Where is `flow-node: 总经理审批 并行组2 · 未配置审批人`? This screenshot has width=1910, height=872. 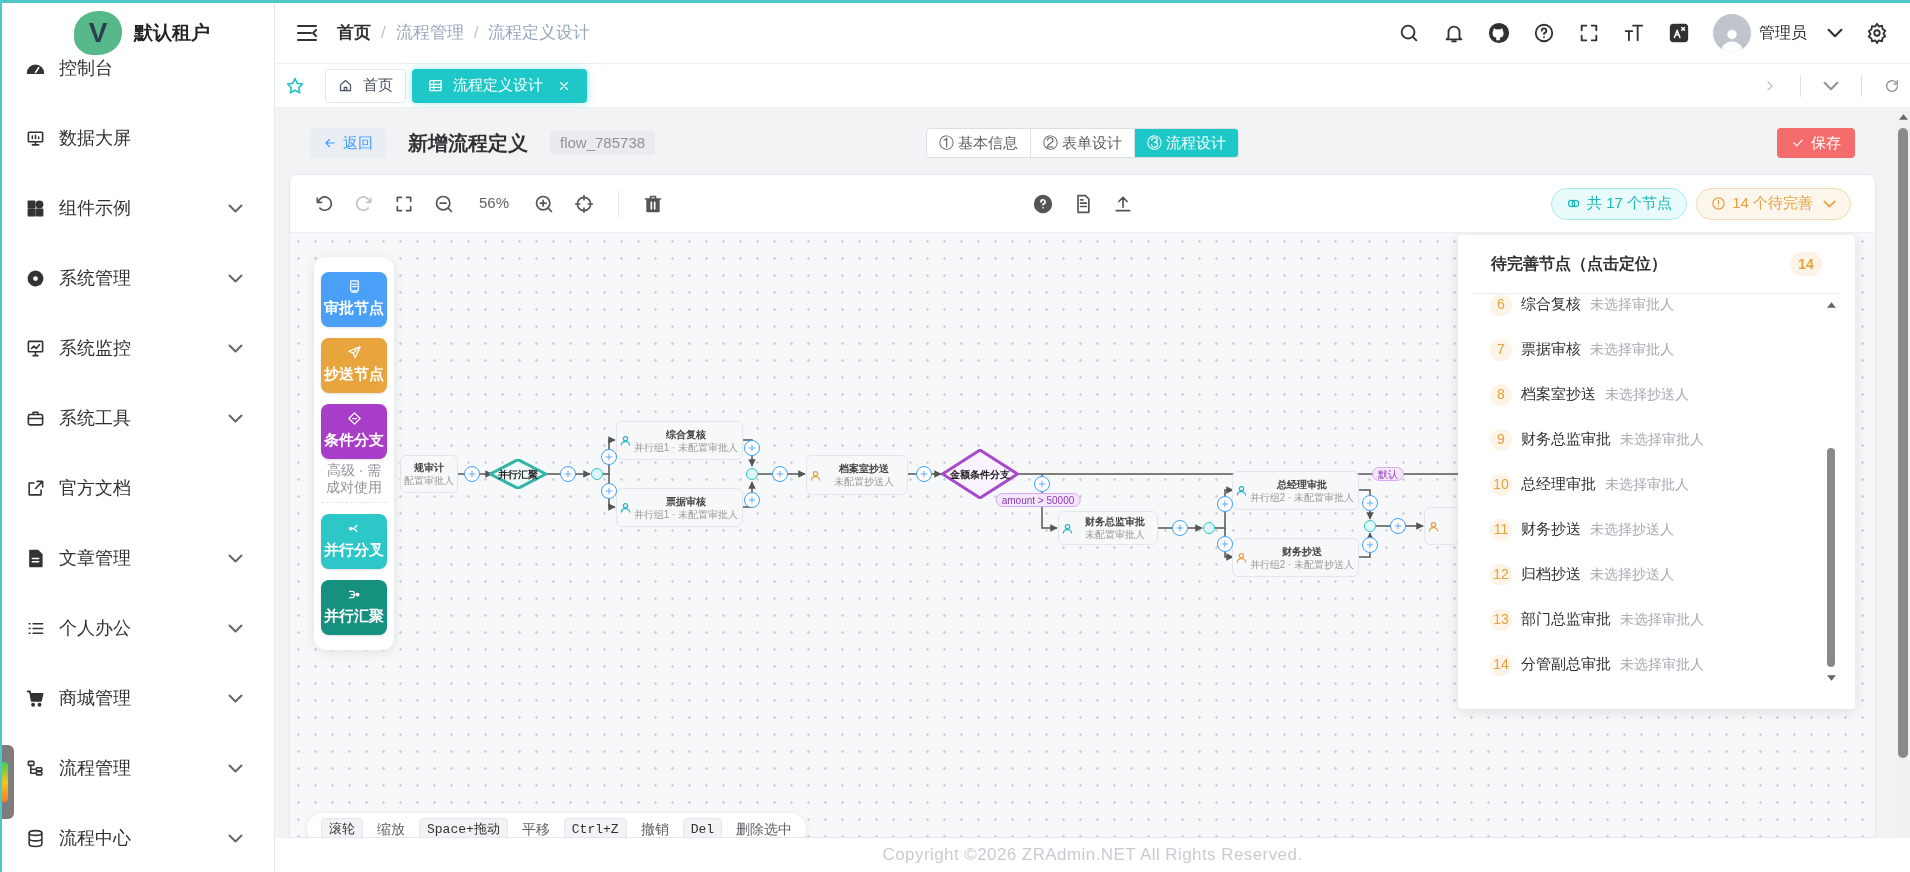
flow-node: 总经理审批 并行组2 · 未配置审批人 is located at coordinates (1295, 490).